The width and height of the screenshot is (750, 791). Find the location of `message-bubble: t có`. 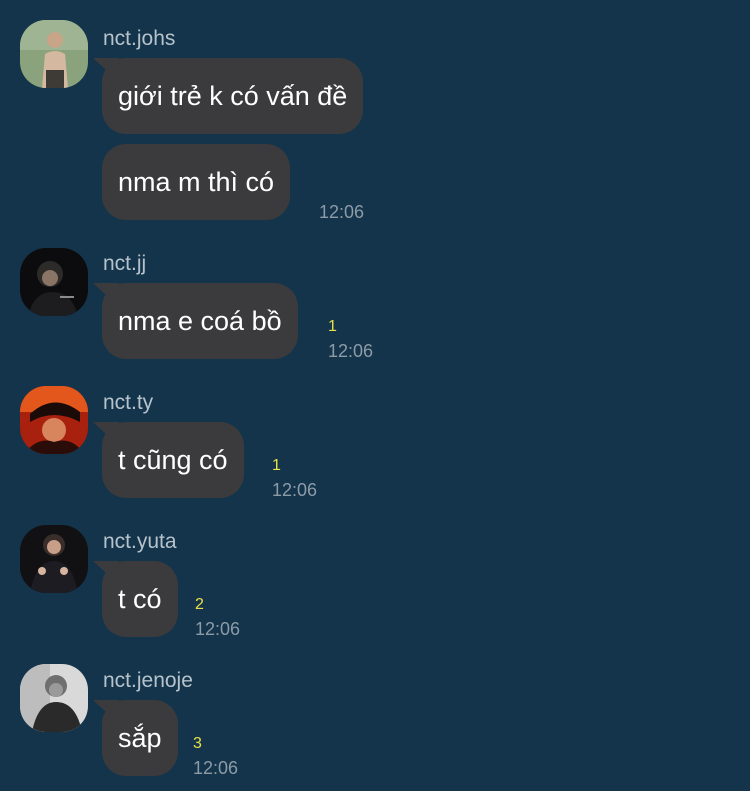

message-bubble: t có is located at coordinates (140, 599).